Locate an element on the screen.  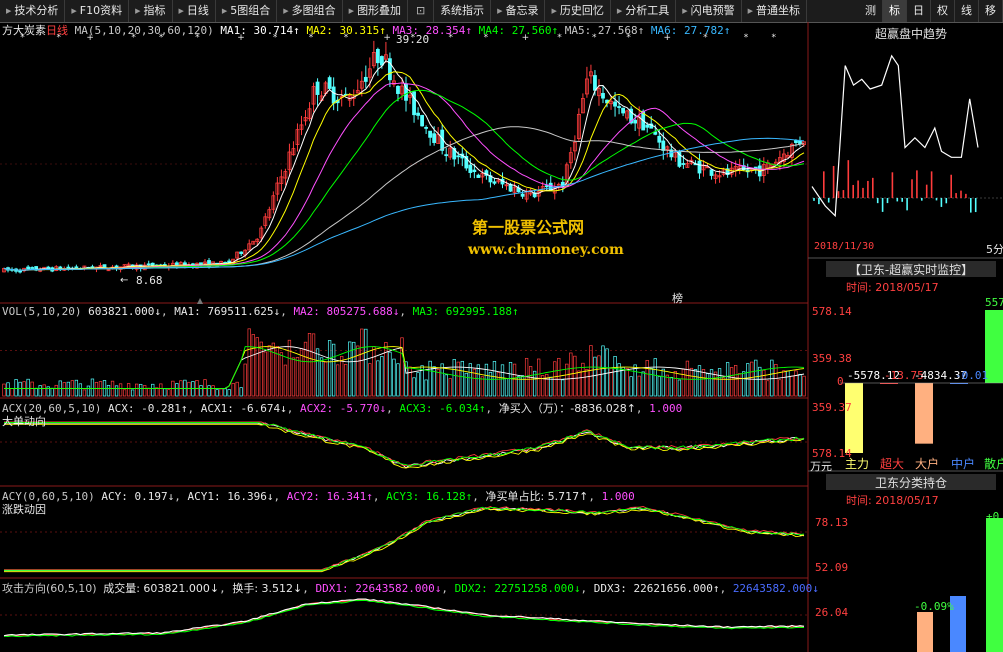
volume-bars is located at coordinates (404, 362).